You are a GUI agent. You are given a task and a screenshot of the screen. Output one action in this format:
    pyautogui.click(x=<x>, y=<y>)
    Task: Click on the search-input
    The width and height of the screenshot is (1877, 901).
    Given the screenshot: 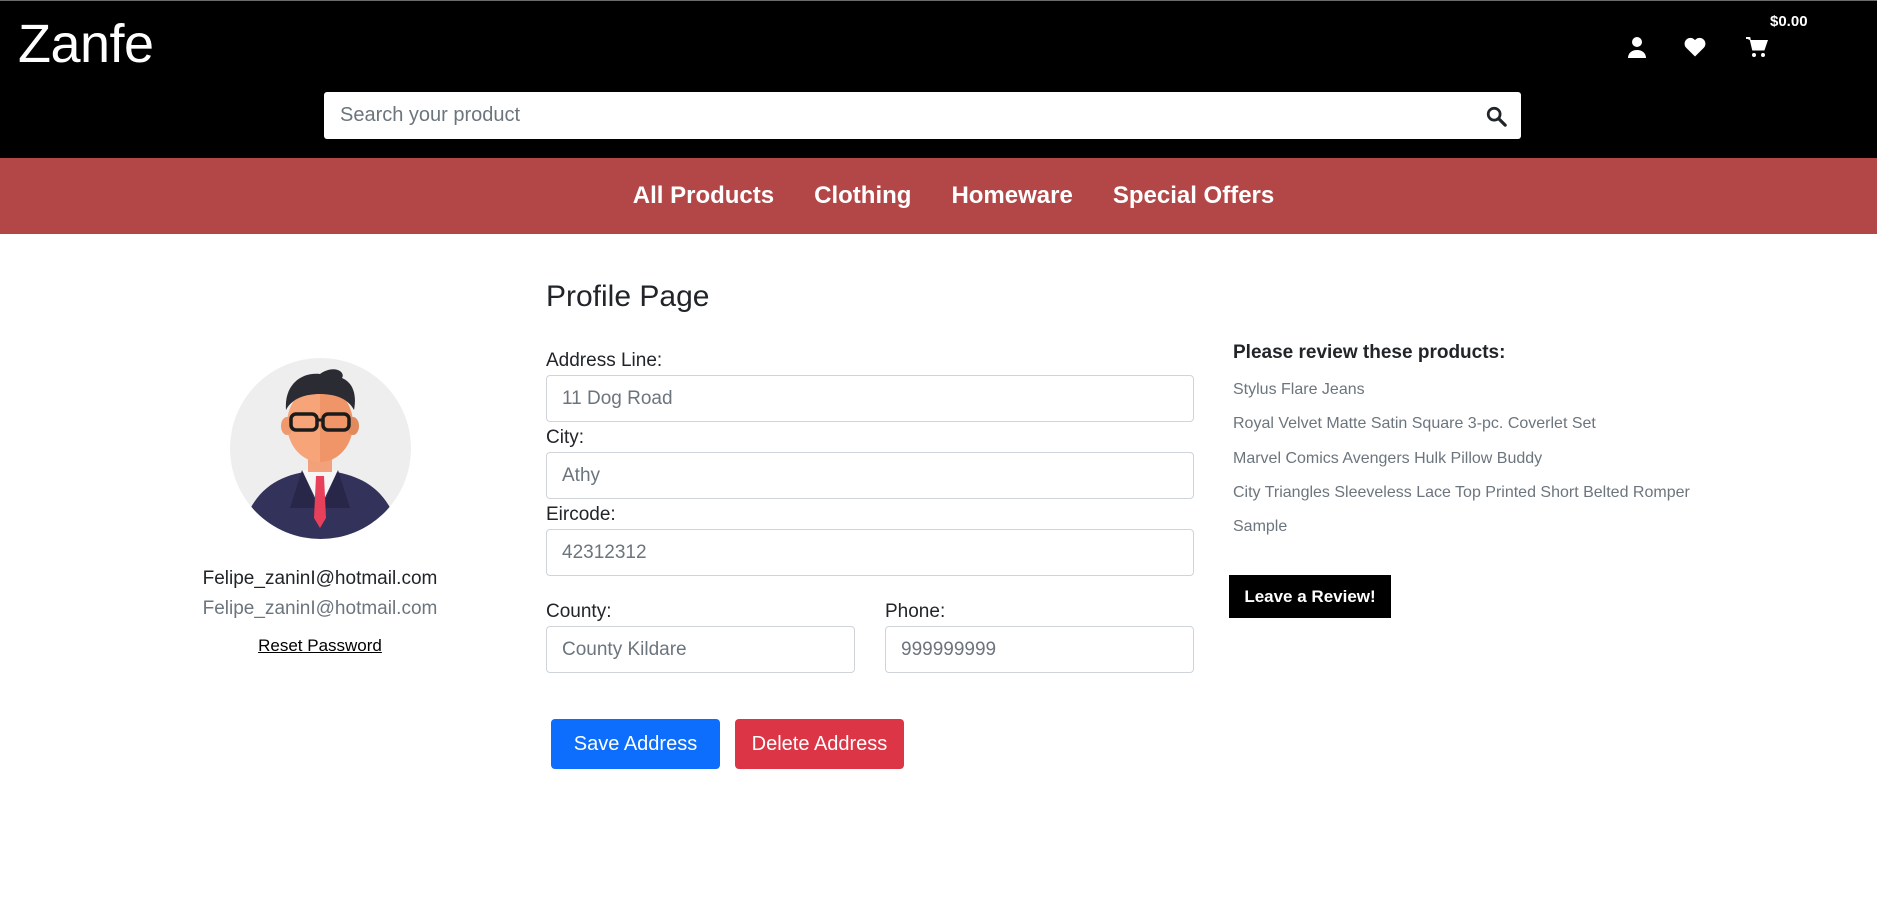 What is the action you would take?
    pyautogui.click(x=897, y=115)
    